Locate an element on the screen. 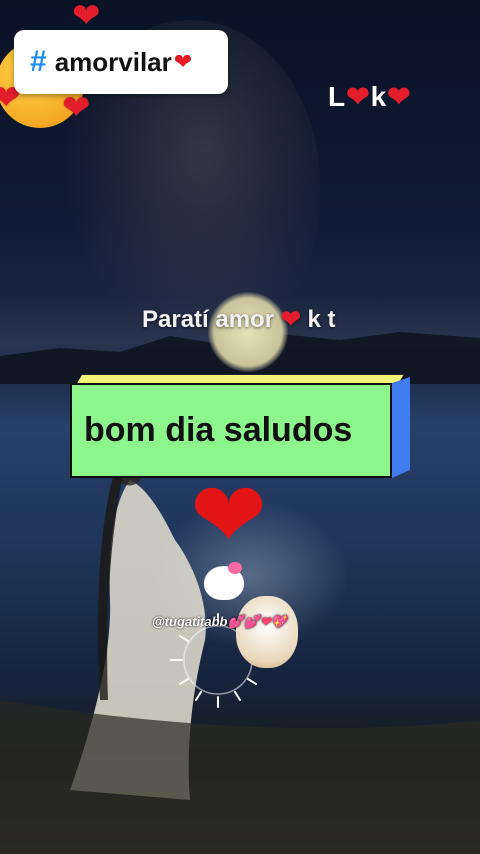 The height and width of the screenshot is (854, 480). banner-side-face is located at coordinates (401, 427).